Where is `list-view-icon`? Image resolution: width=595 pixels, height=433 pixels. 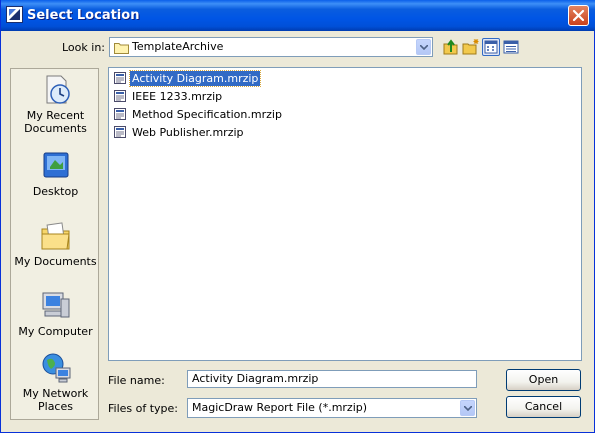 list-view-icon is located at coordinates (491, 47).